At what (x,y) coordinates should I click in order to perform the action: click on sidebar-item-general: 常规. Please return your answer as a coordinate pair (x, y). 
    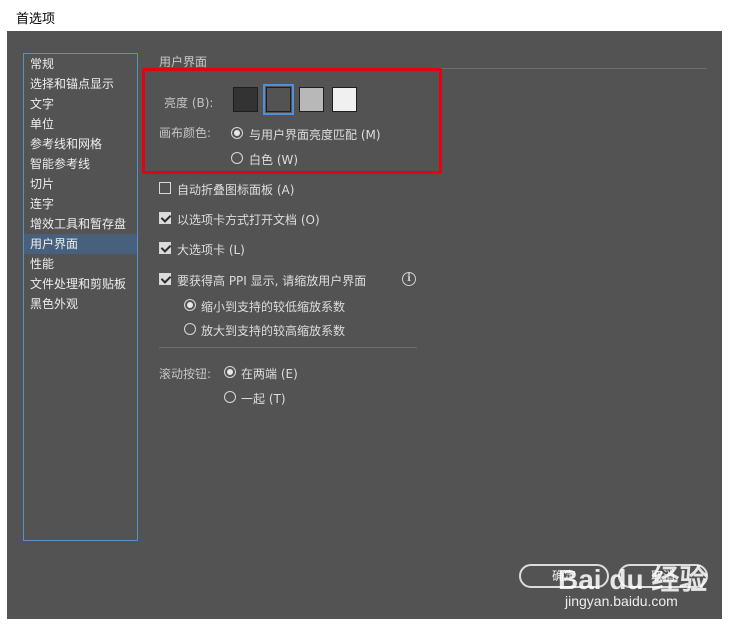
    Looking at the image, I should click on (80, 64).